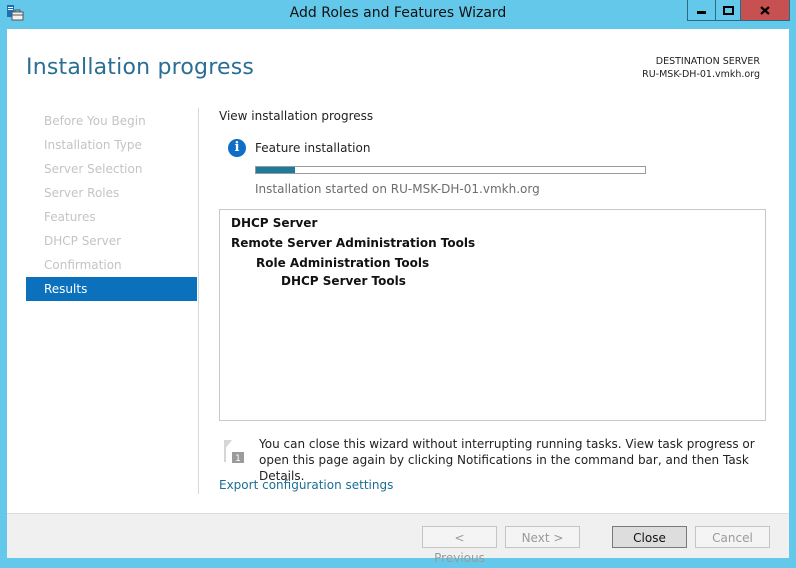  What do you see at coordinates (542, 537) in the screenshot?
I see `next-button: Next >` at bounding box center [542, 537].